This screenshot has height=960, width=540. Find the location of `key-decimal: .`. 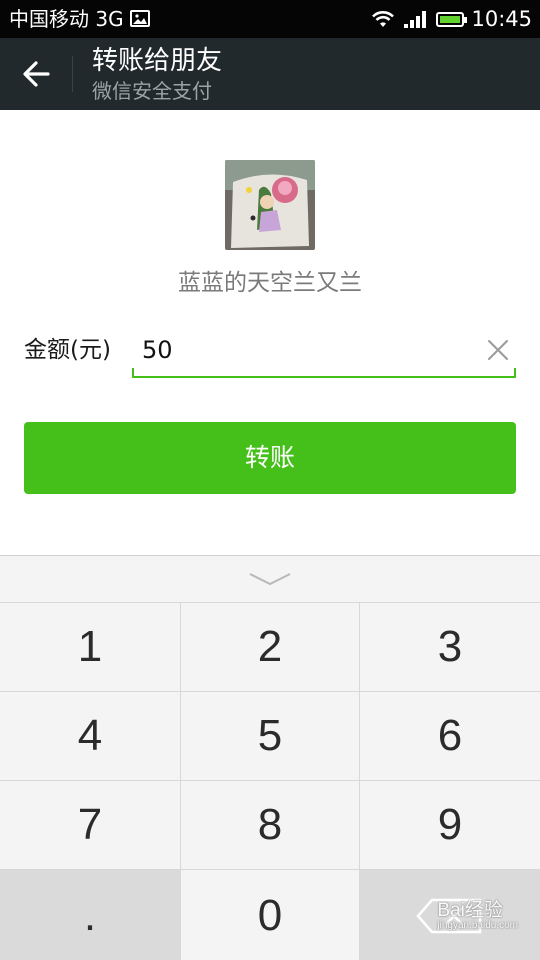

key-decimal: . is located at coordinates (90, 915).